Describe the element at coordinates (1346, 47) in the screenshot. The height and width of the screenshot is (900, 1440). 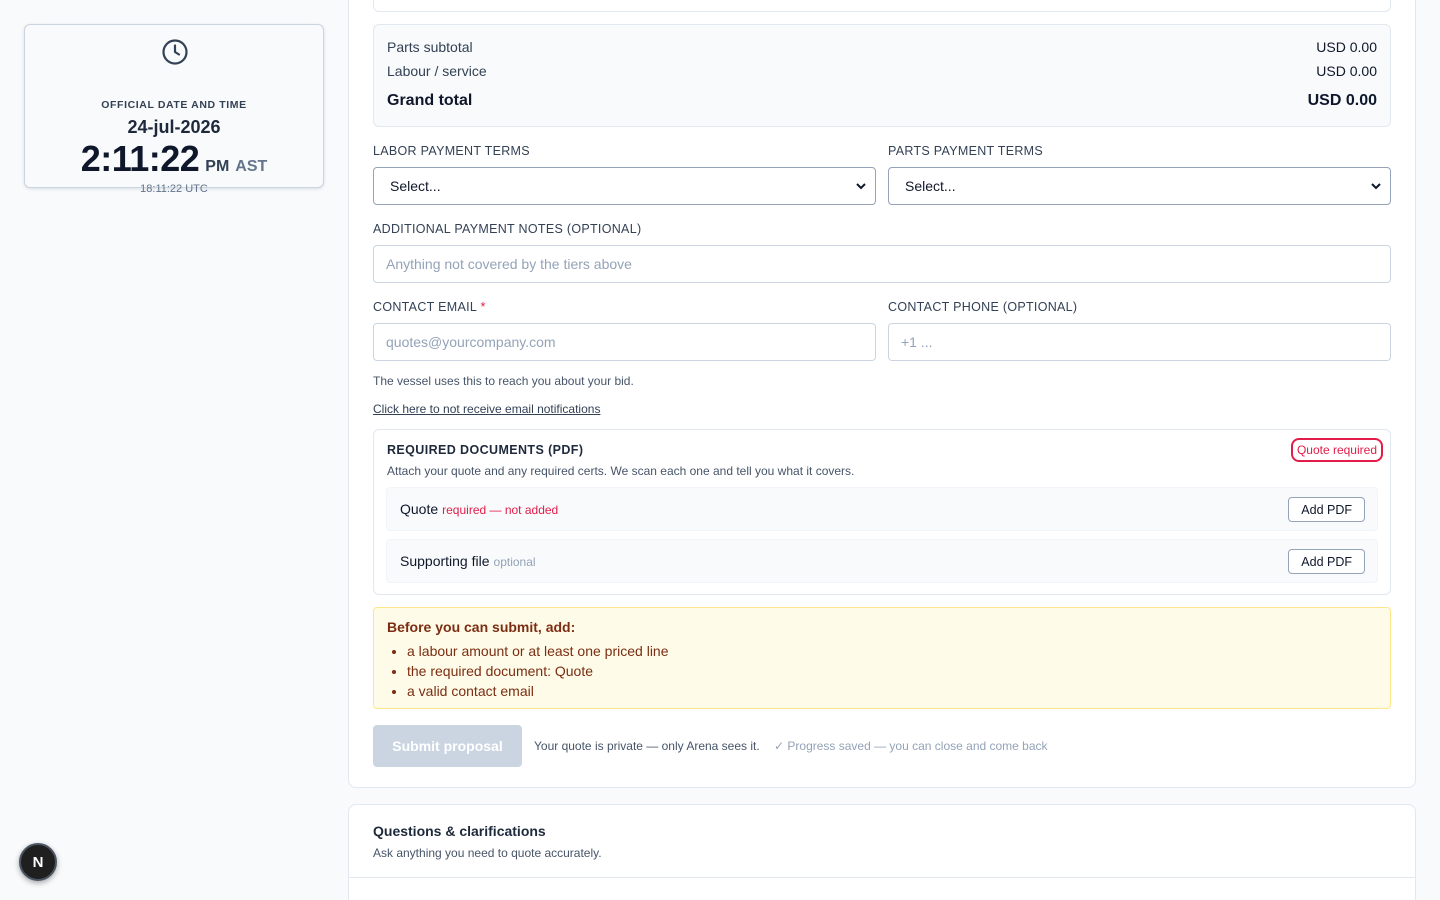
I see `parts-subtotal-value: USD 0.00` at that location.